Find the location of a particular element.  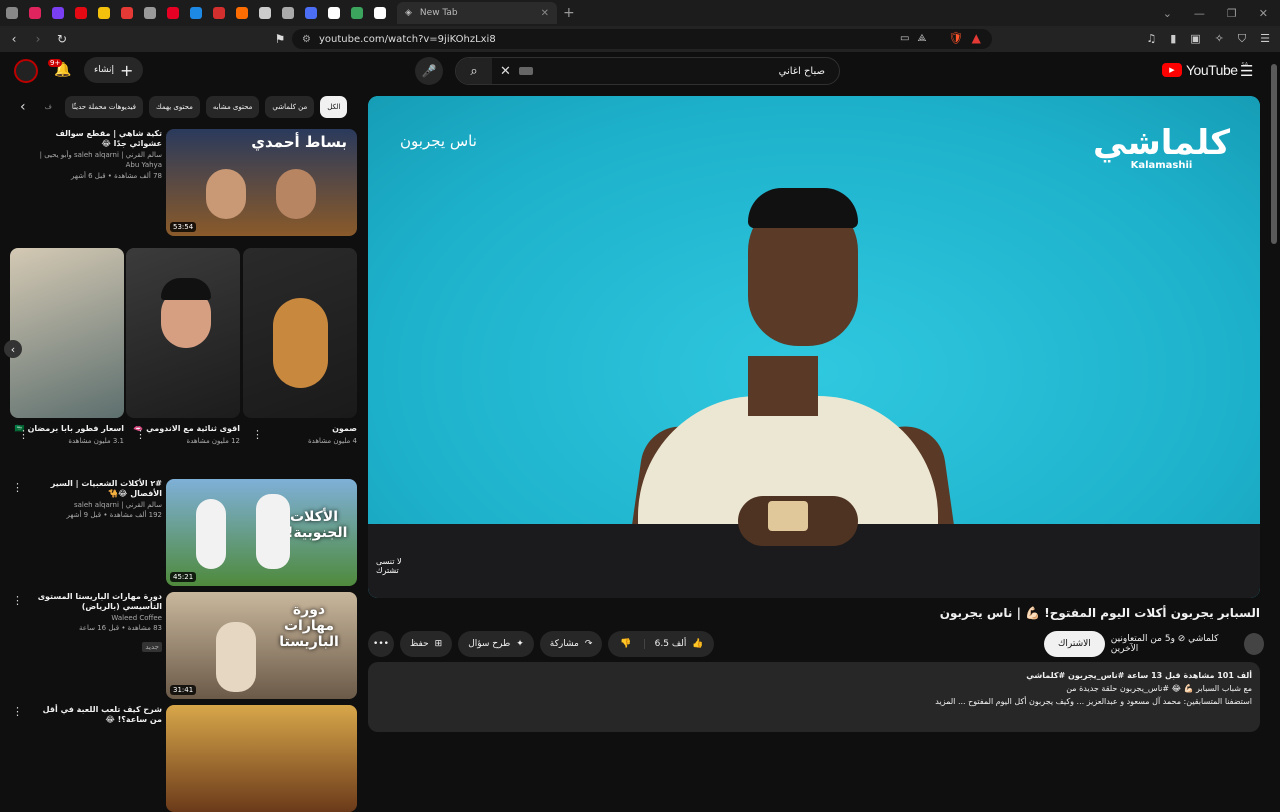

media-icon: ♫ is located at coordinates (1151, 39).